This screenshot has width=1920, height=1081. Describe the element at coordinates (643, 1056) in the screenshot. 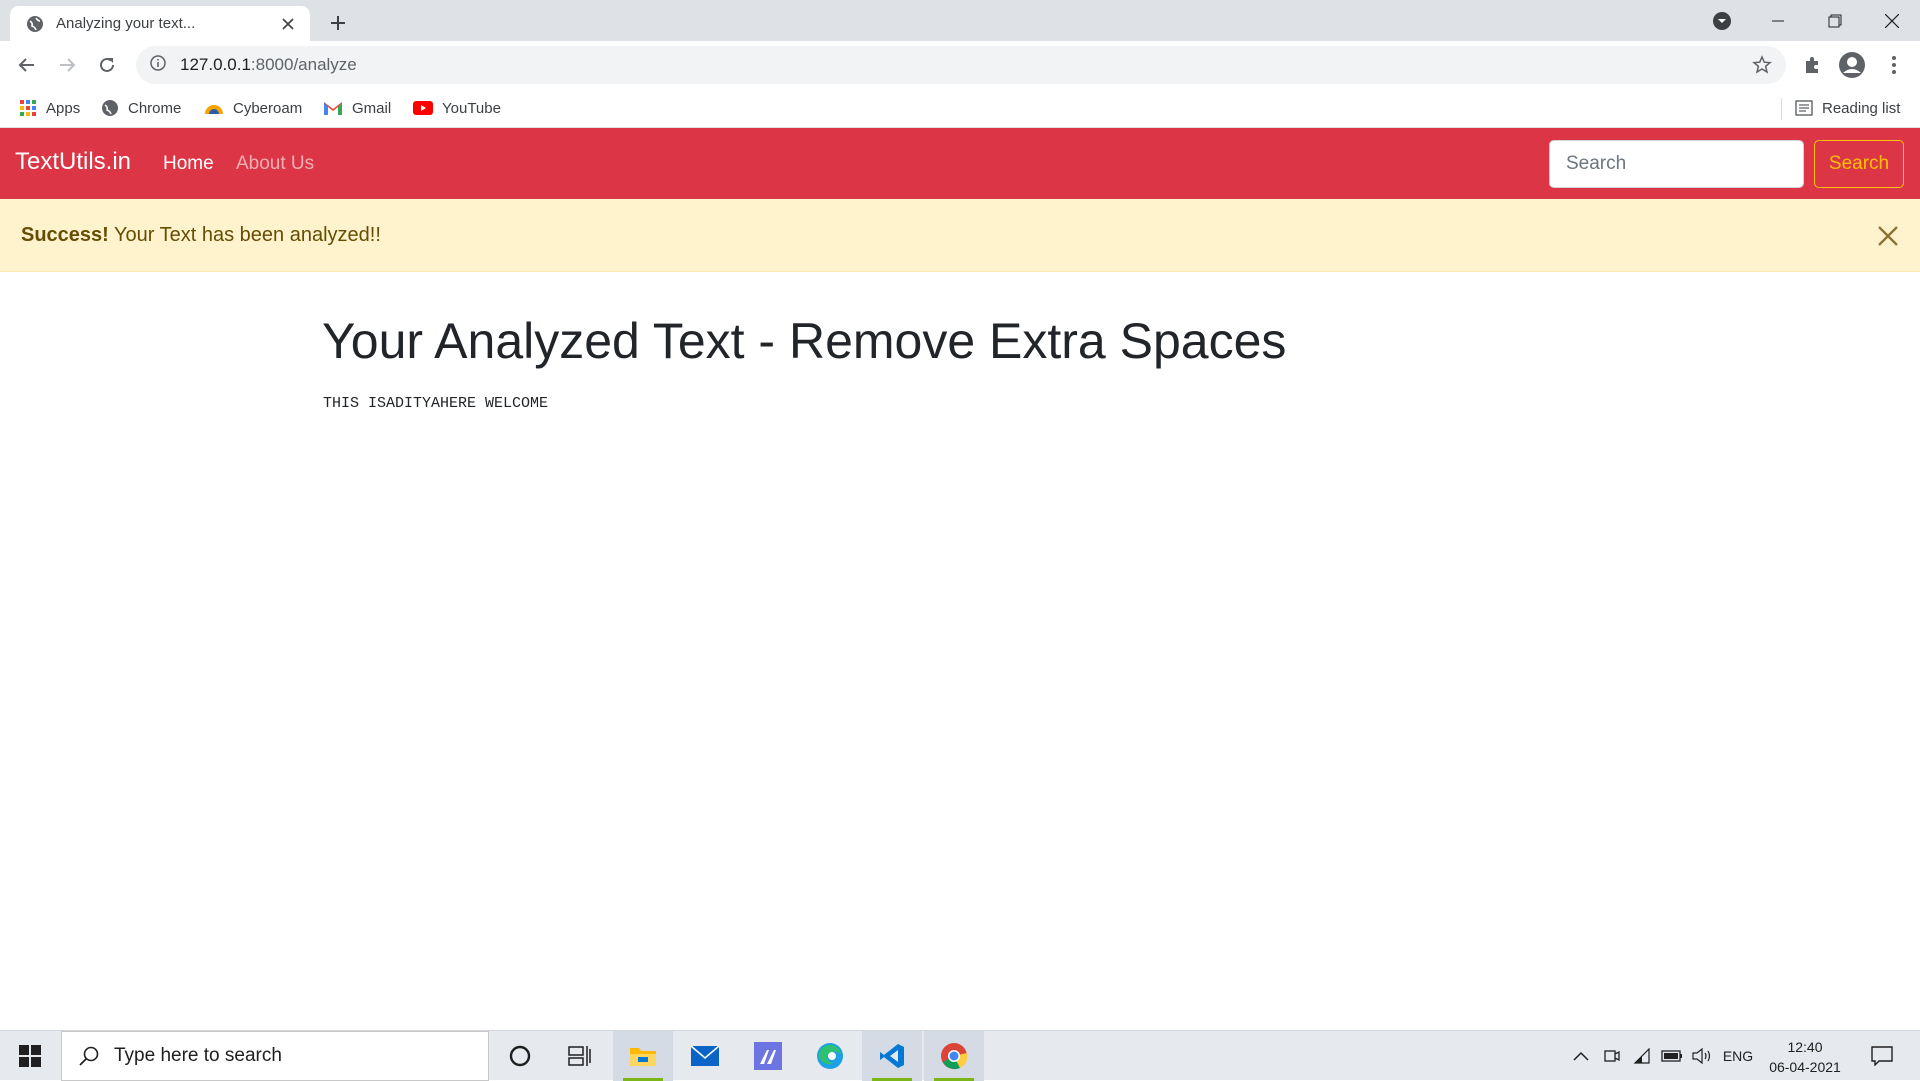

I see `file-explorer-icon` at that location.